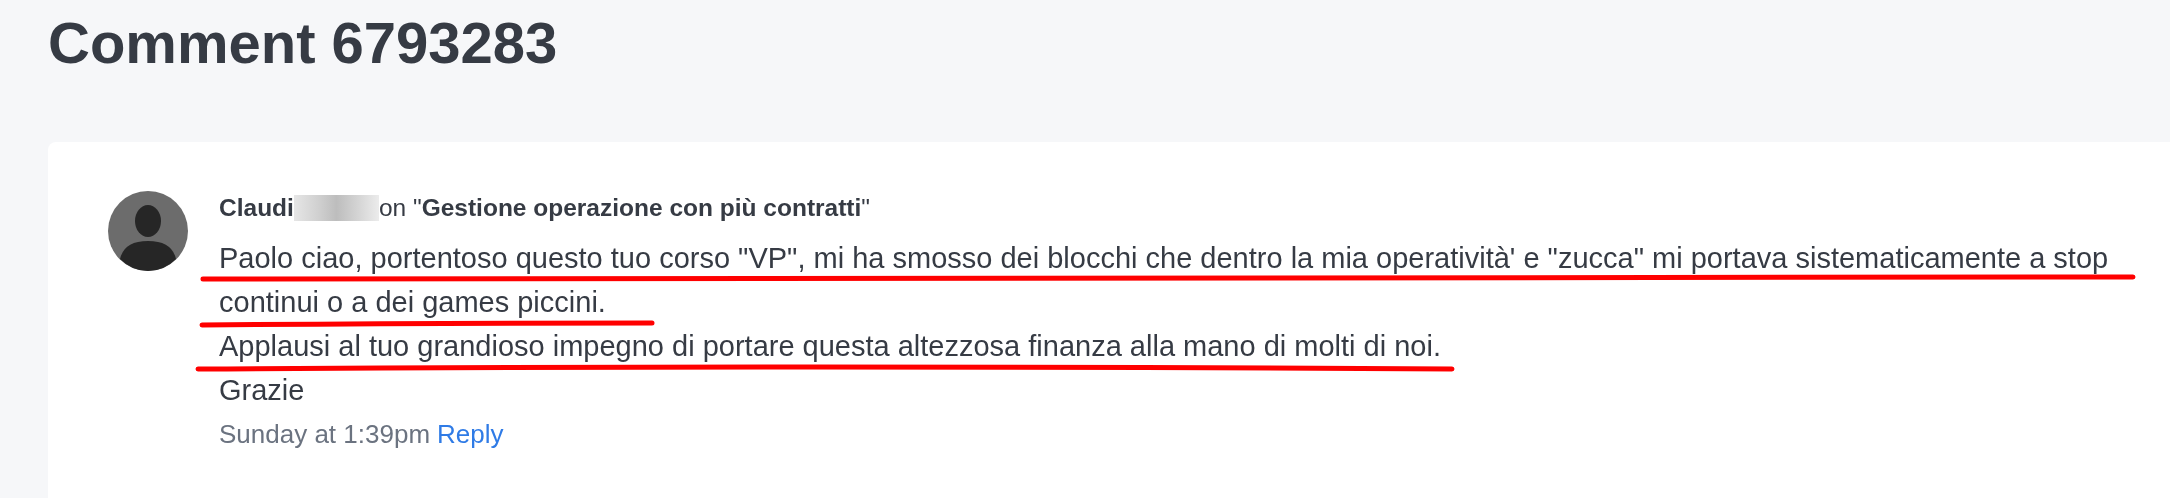 This screenshot has width=2170, height=498. I want to click on comment-time: Sunday at 1:39pm, so click(325, 434).